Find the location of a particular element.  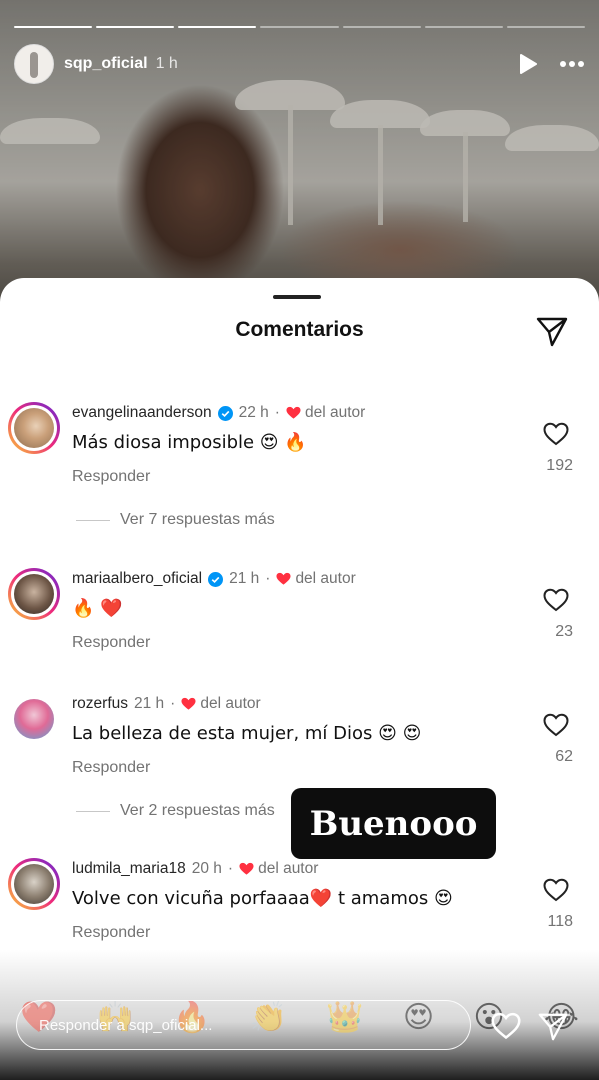

like-count: 62 is located at coordinates (564, 756).